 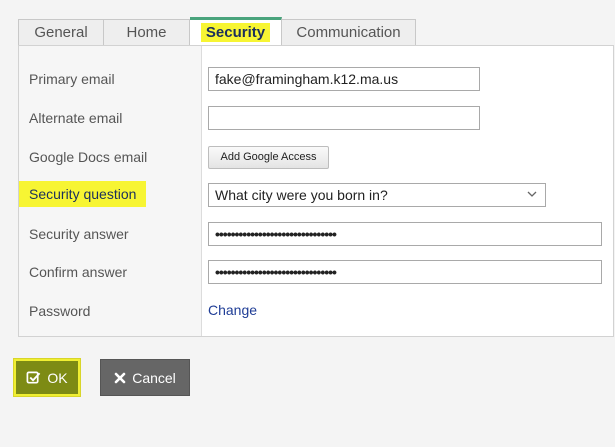 I want to click on tab-home-label: Home, so click(x=146, y=32).